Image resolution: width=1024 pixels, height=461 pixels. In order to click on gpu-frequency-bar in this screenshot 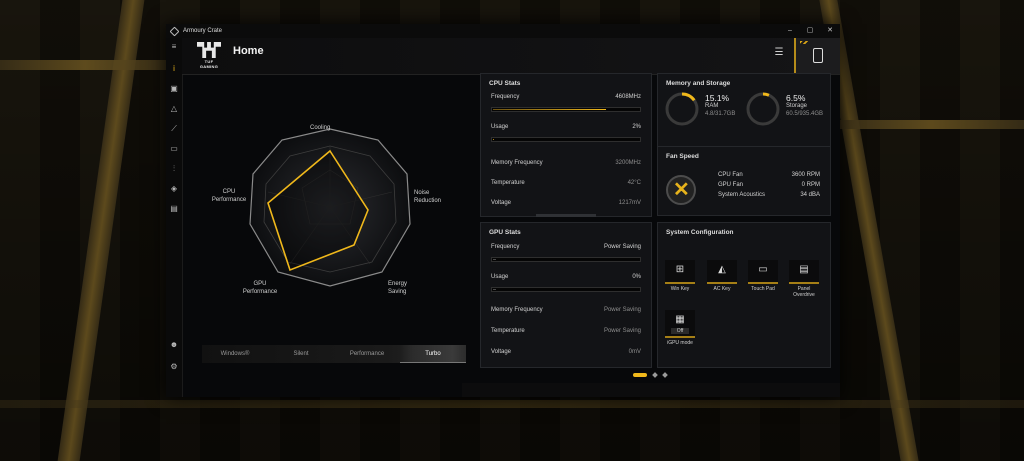, I will do `click(566, 259)`.